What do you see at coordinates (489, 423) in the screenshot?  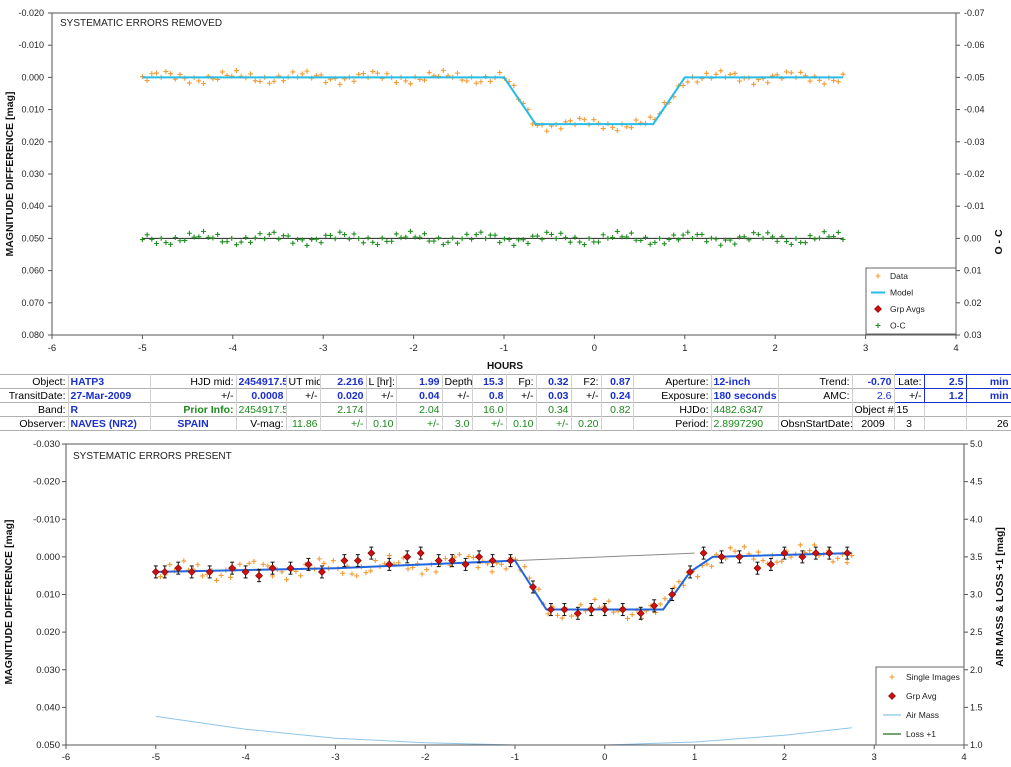 I see `fp-prior-err-pm: +/-` at bounding box center [489, 423].